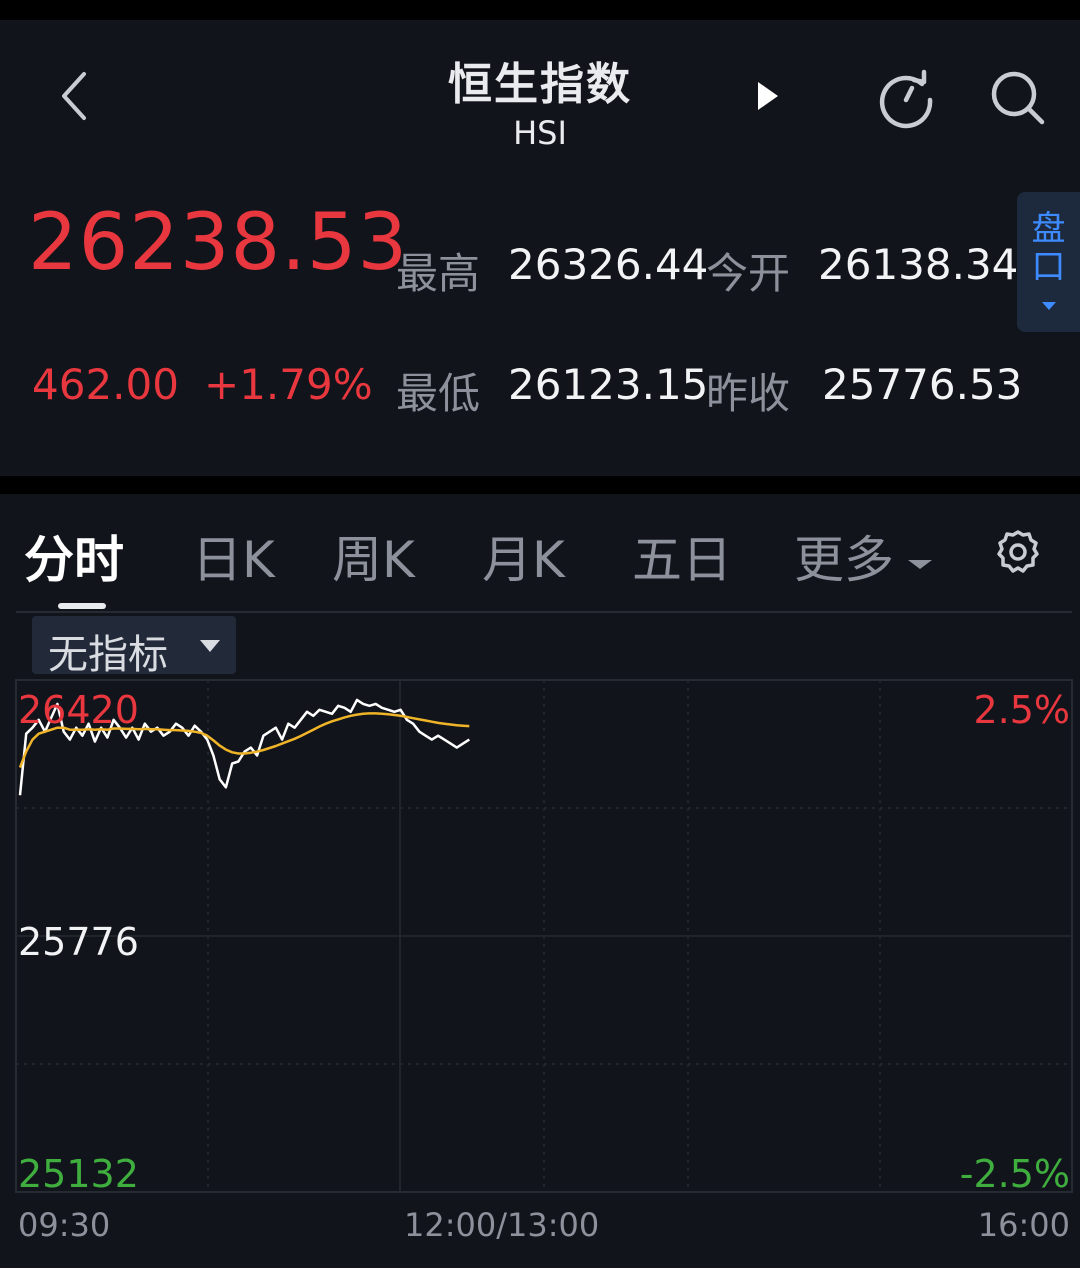 The height and width of the screenshot is (1268, 1080). Describe the element at coordinates (523, 556) in the screenshot. I see `tab-monthly-k: 月K` at that location.